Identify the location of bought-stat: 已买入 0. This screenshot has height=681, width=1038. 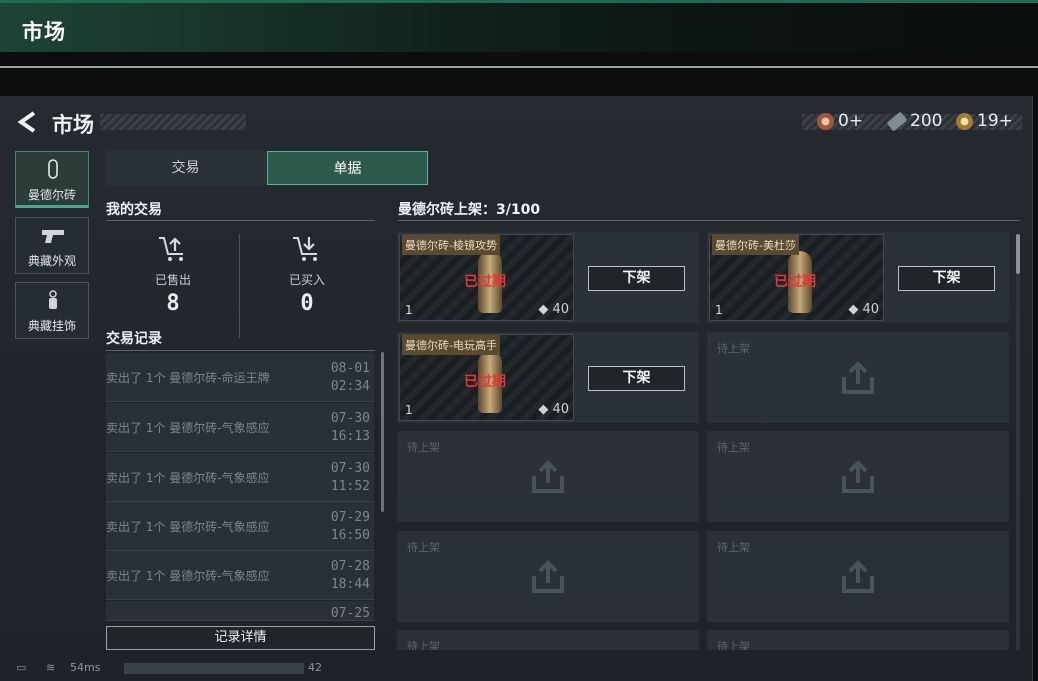
(307, 275).